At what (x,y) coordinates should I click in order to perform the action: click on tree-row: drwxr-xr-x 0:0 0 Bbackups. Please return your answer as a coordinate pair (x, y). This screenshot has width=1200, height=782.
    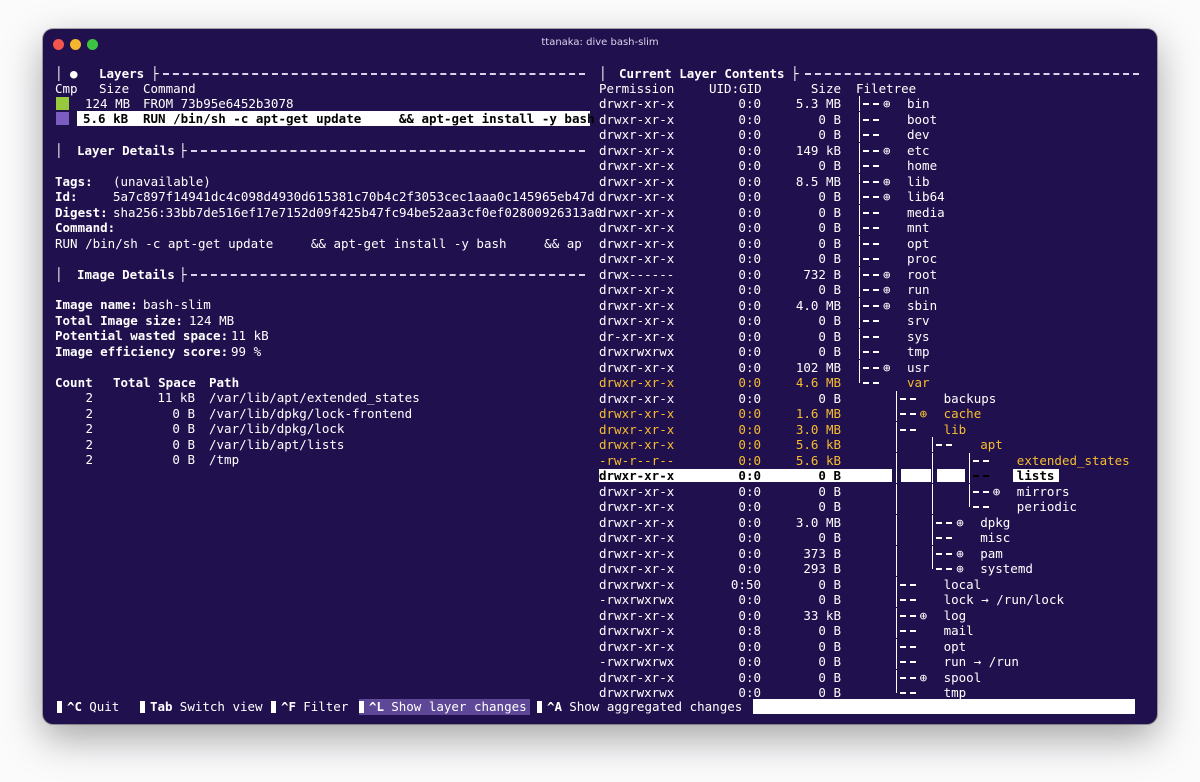
    Looking at the image, I should click on (869, 398).